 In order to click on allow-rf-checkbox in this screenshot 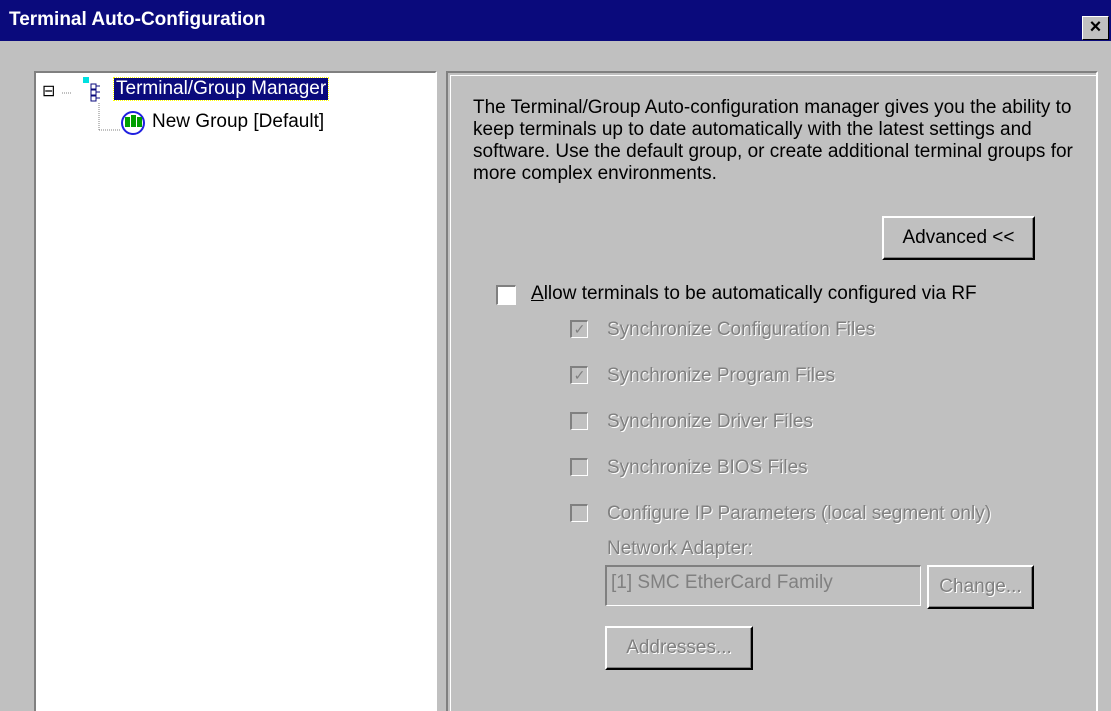, I will do `click(506, 295)`.